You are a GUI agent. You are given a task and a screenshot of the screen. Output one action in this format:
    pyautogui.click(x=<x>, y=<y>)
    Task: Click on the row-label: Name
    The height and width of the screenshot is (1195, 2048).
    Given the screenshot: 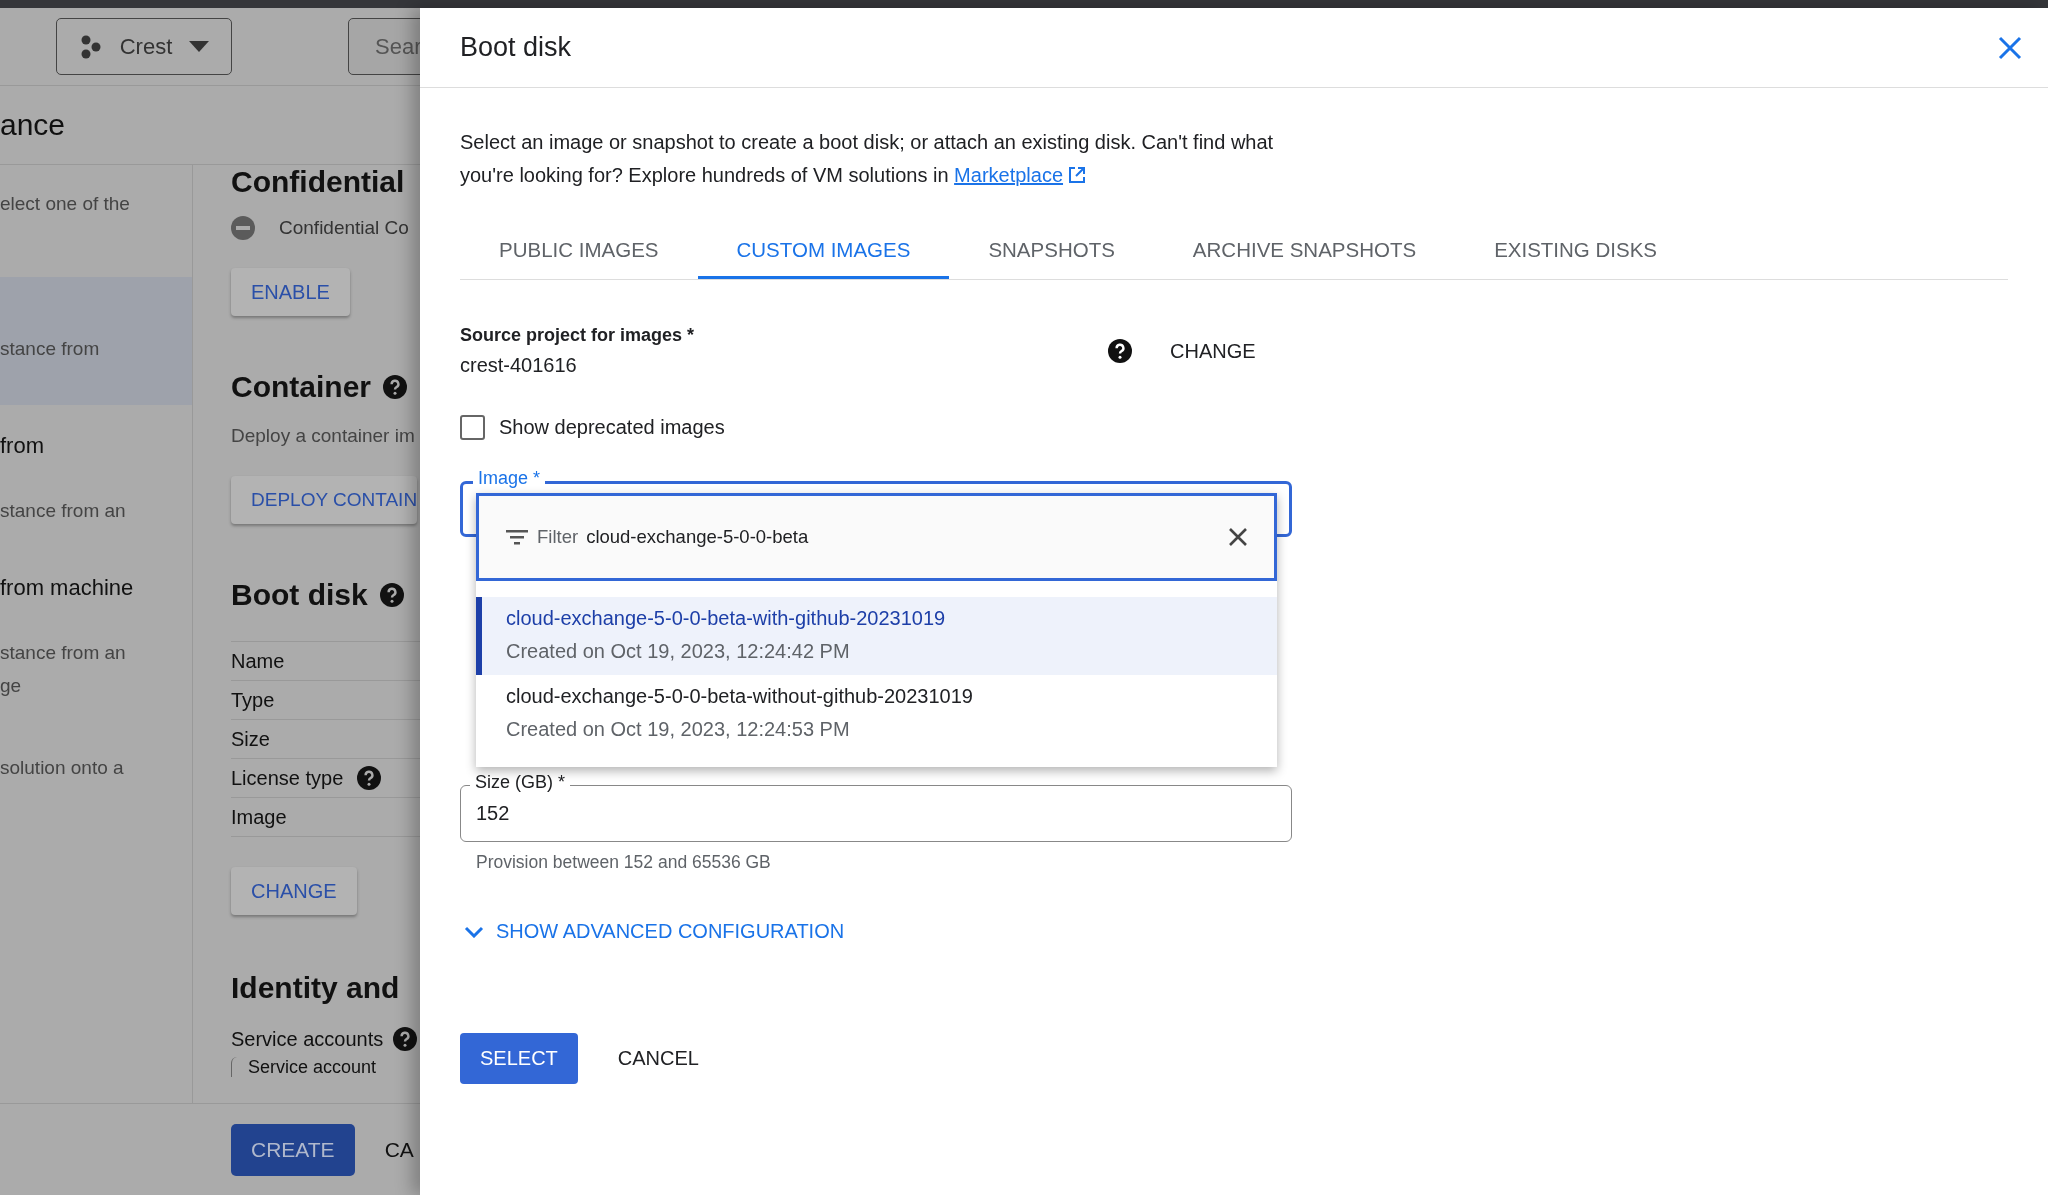 What is the action you would take?
    pyautogui.click(x=258, y=661)
    